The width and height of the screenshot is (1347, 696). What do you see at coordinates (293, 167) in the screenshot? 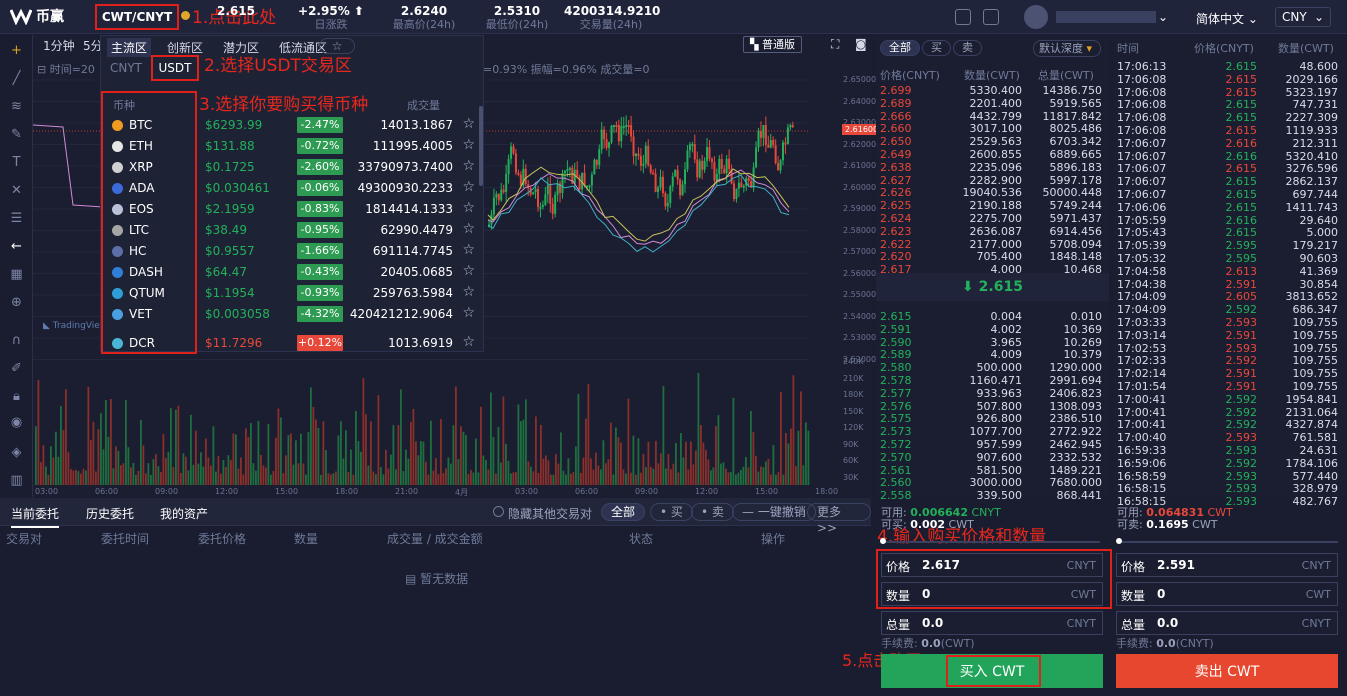
I see `market-row: XRP $0.1725 -2.60% 33790973.7400 ☆` at bounding box center [293, 167].